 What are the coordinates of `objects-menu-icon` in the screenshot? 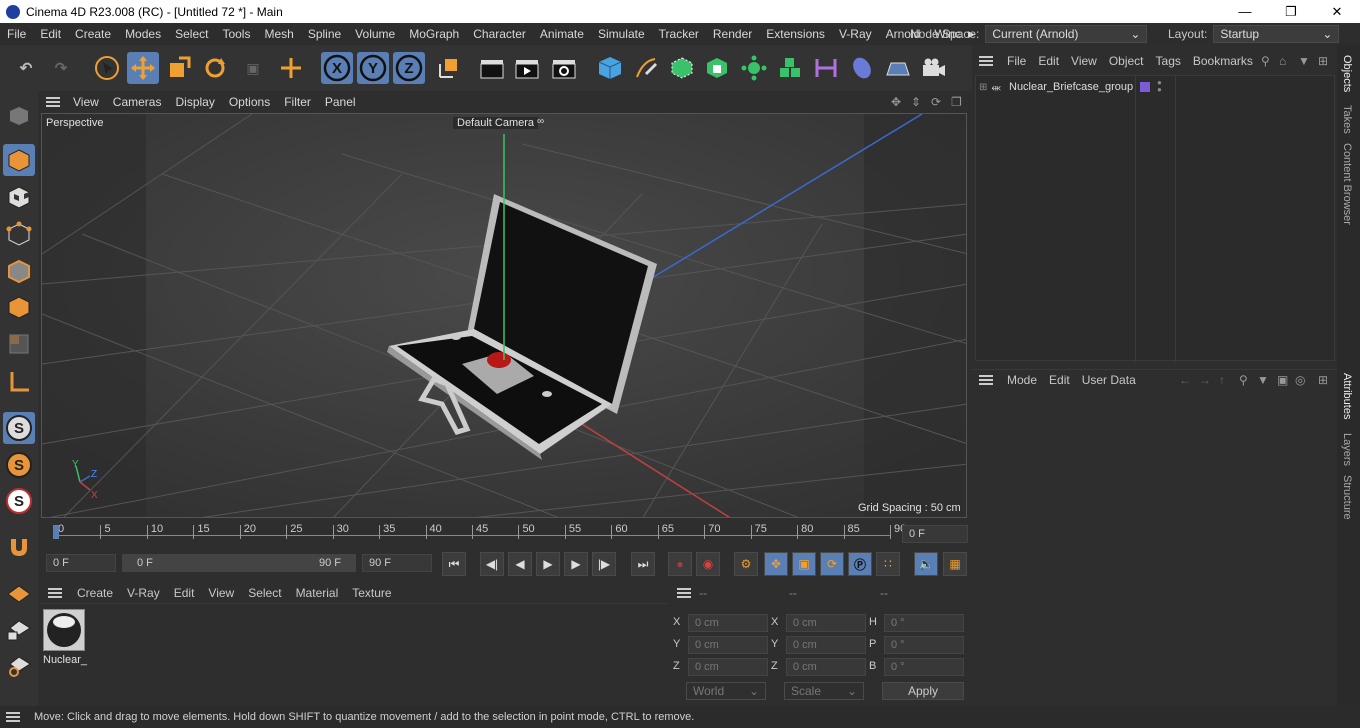 It's located at (986, 61).